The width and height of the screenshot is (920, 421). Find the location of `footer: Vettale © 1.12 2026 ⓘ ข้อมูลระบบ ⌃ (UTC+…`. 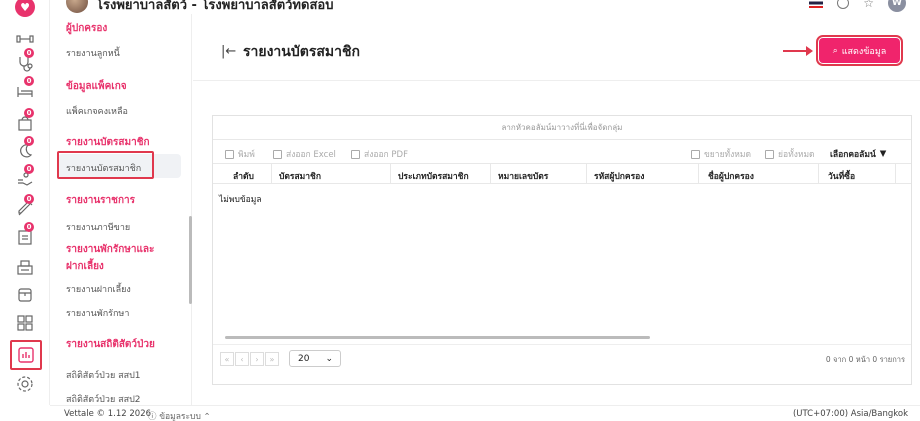

footer: Vettale © 1.12 2026 ⓘ ข้อมูลระบบ ⌃ (UTC+… is located at coordinates (485, 413).